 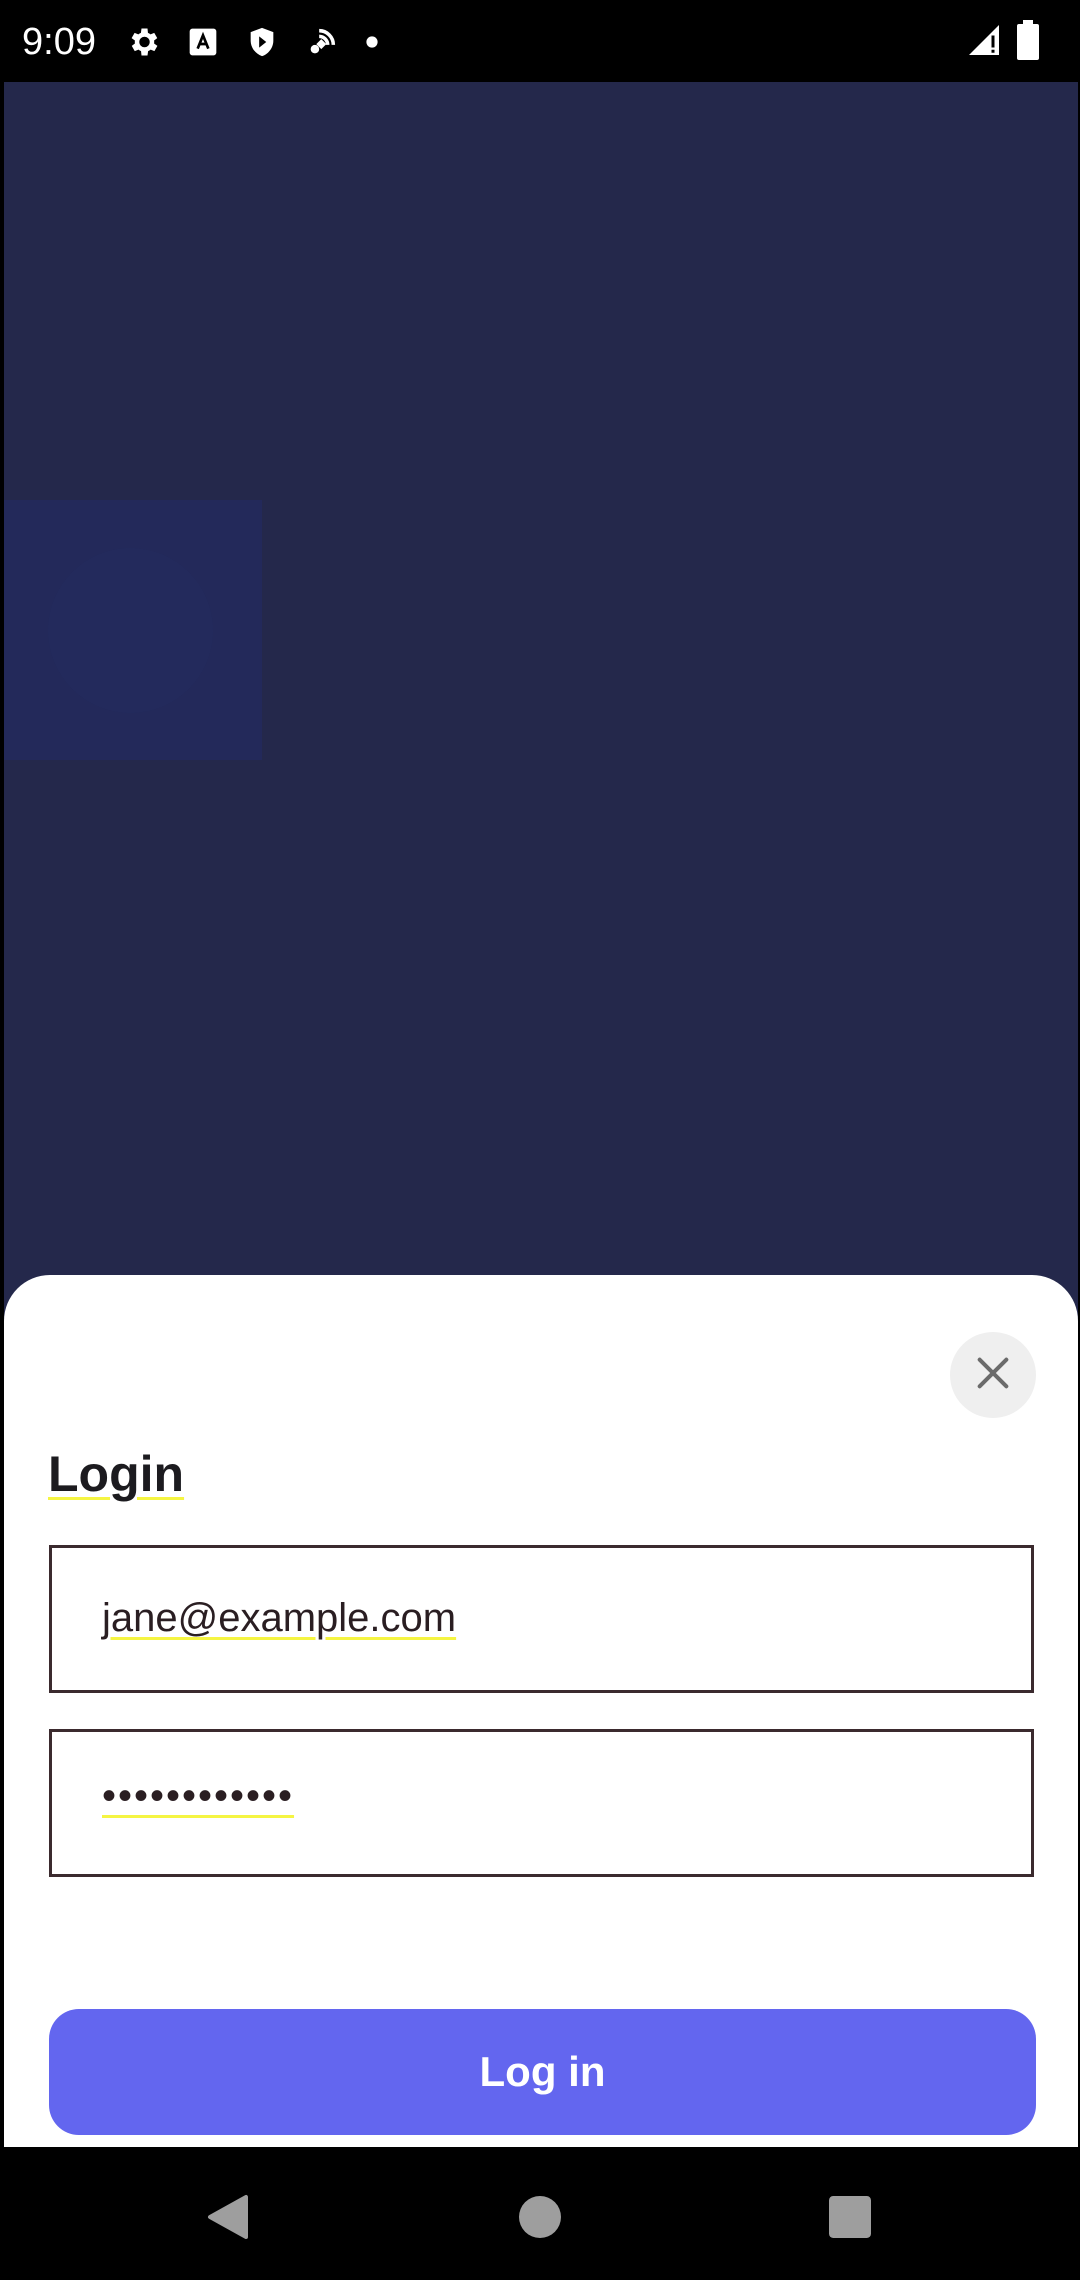 What do you see at coordinates (116, 1474) in the screenshot?
I see `login-title: Login` at bounding box center [116, 1474].